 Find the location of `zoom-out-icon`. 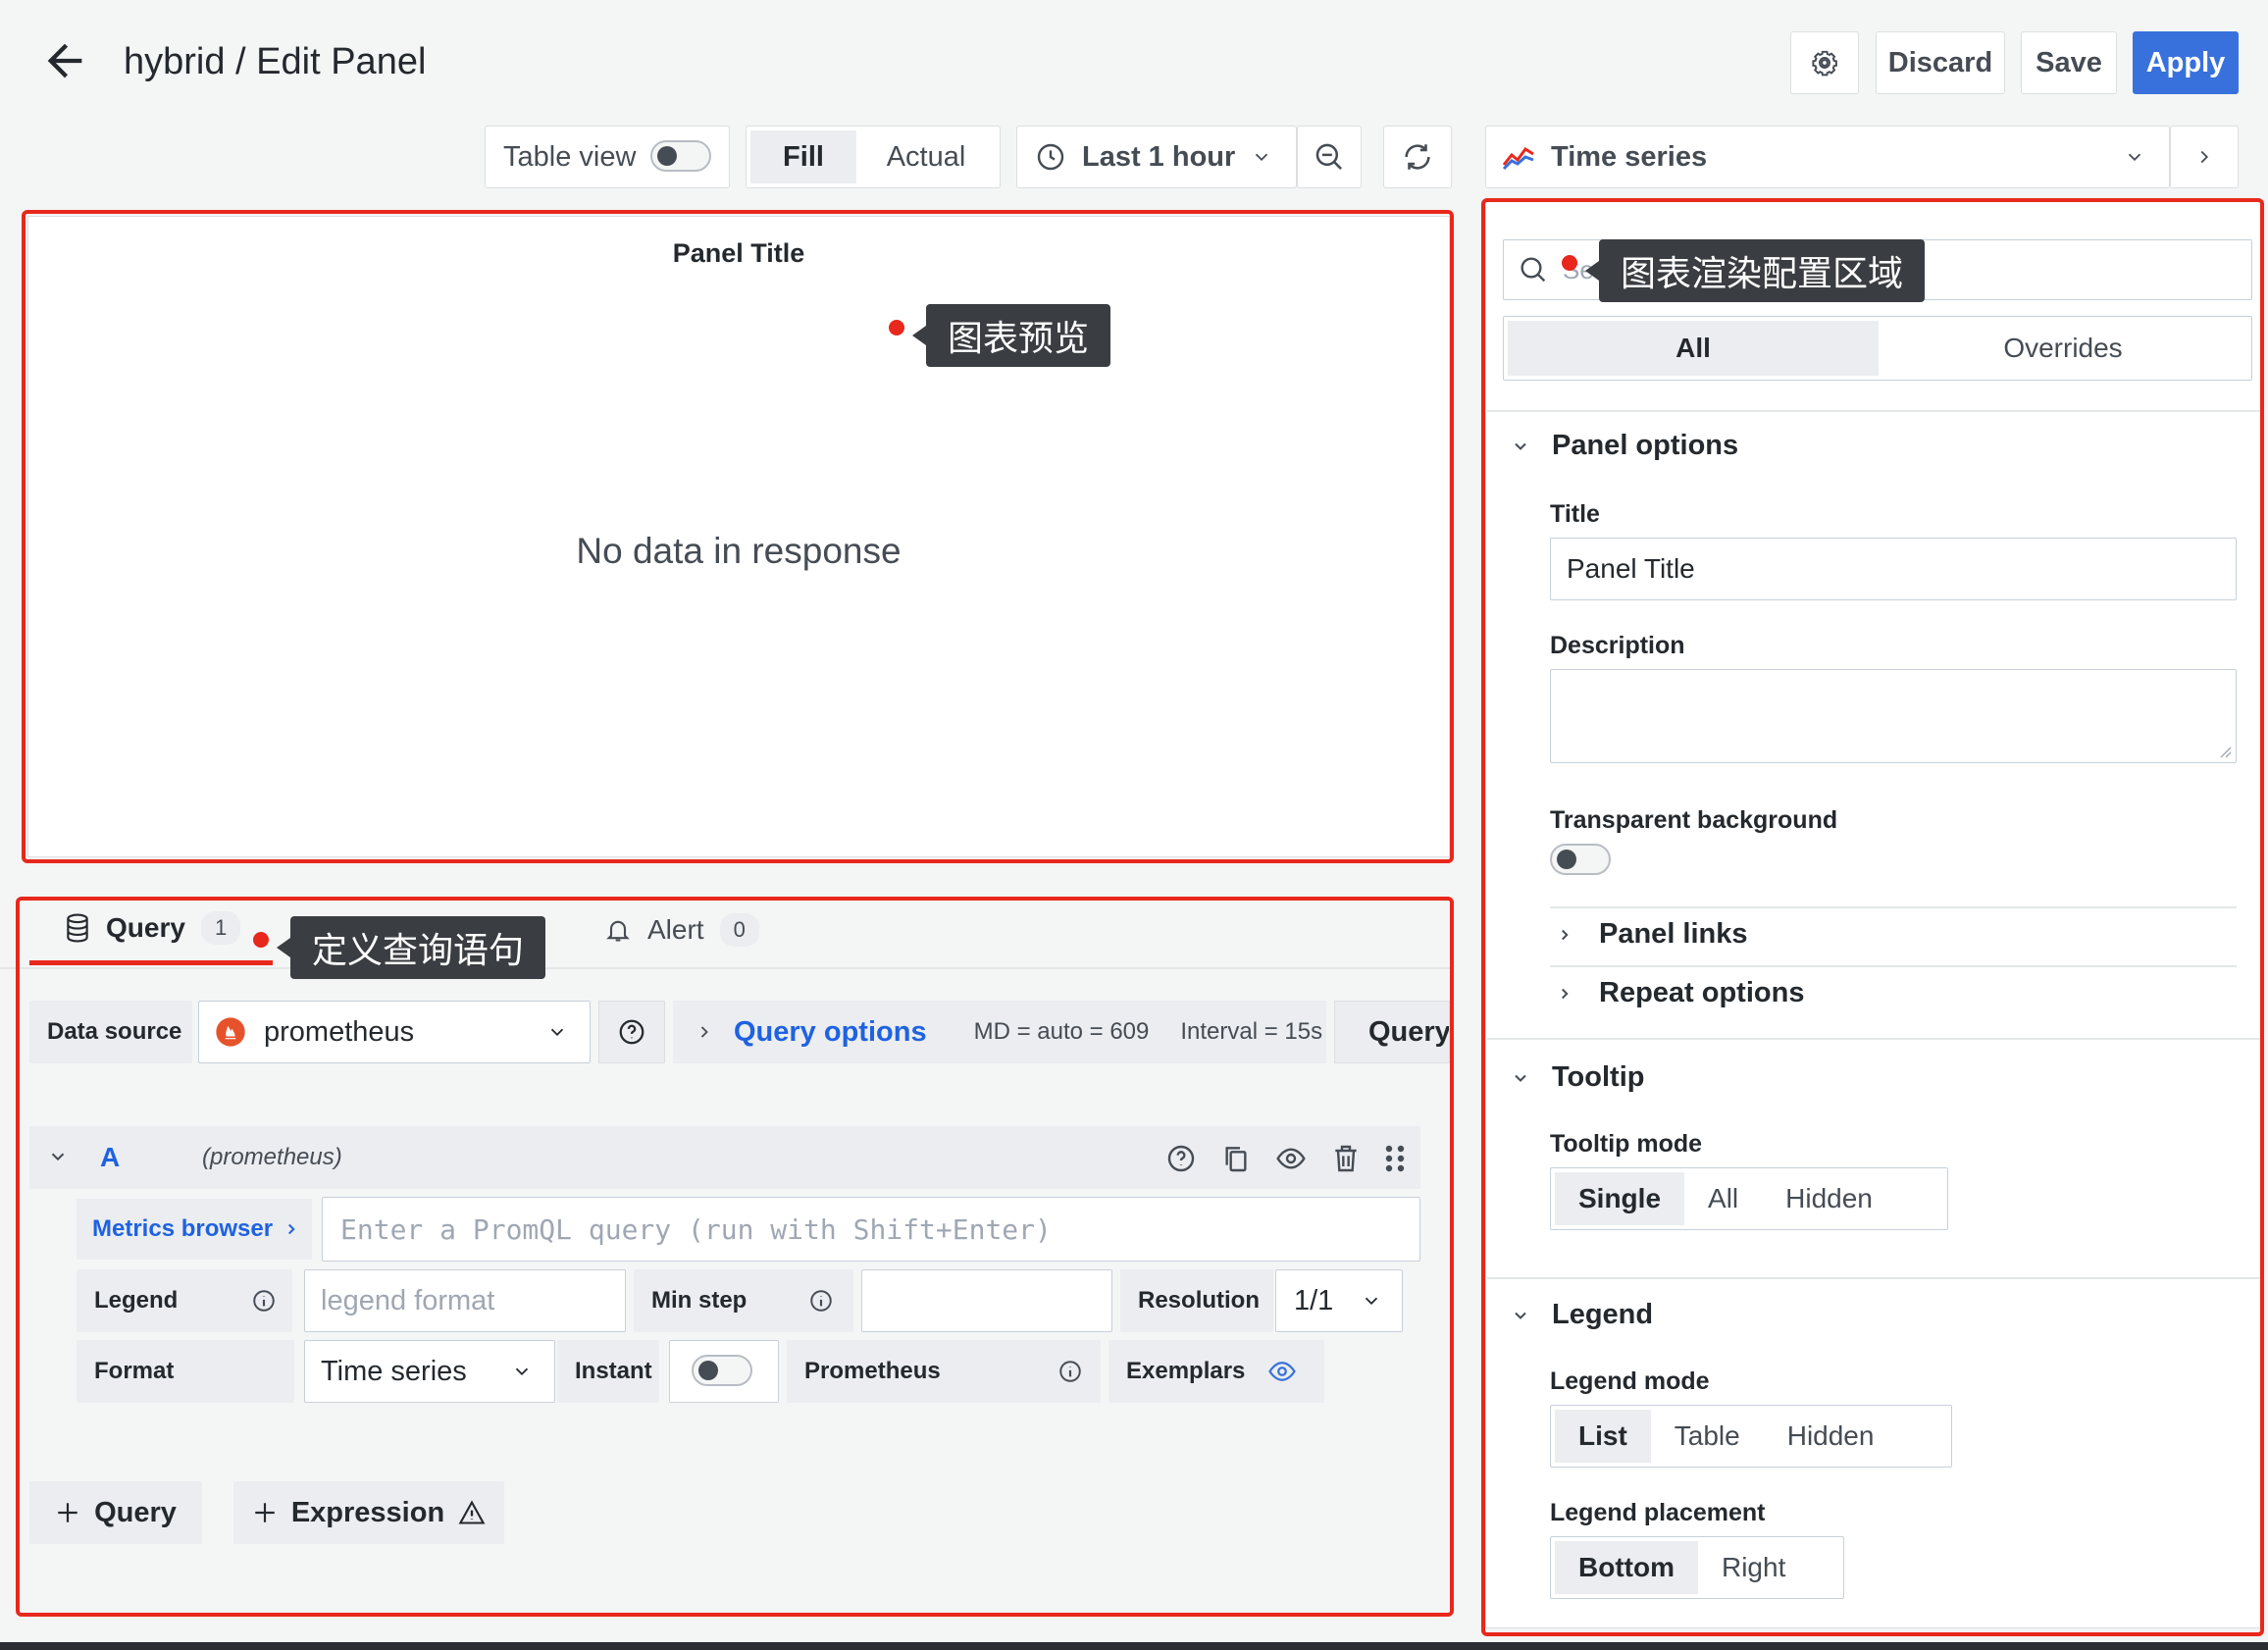

zoom-out-icon is located at coordinates (1328, 156).